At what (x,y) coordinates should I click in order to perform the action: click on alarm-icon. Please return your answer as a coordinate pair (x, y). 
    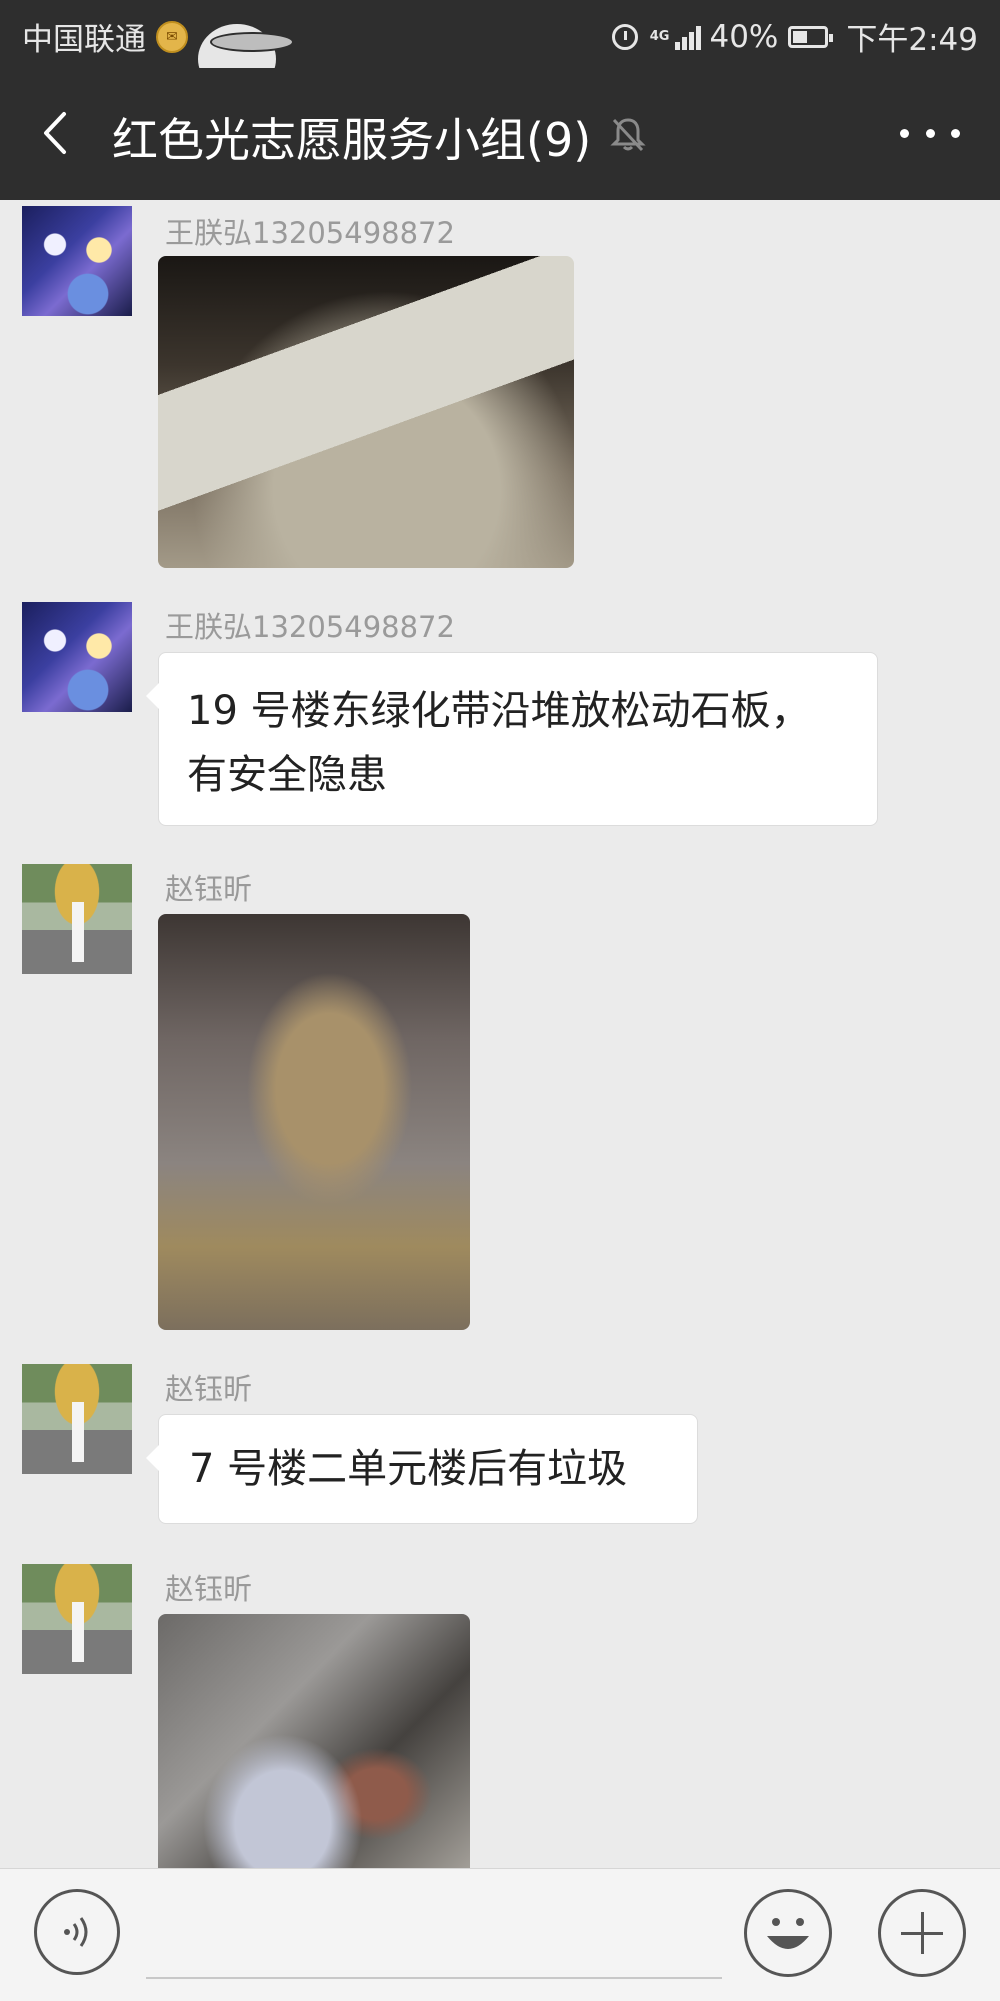
    Looking at the image, I should click on (624, 36).